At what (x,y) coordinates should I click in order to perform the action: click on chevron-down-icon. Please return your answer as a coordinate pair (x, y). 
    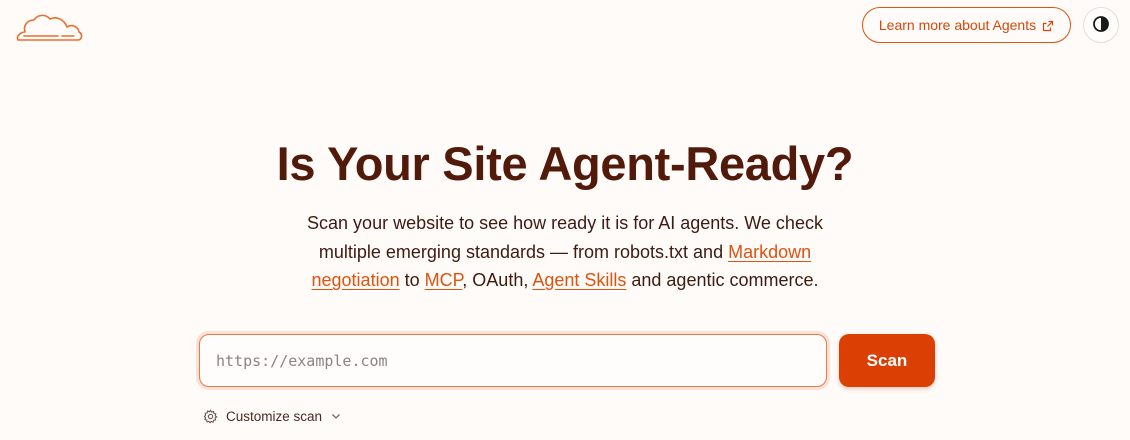
    Looking at the image, I should click on (336, 416).